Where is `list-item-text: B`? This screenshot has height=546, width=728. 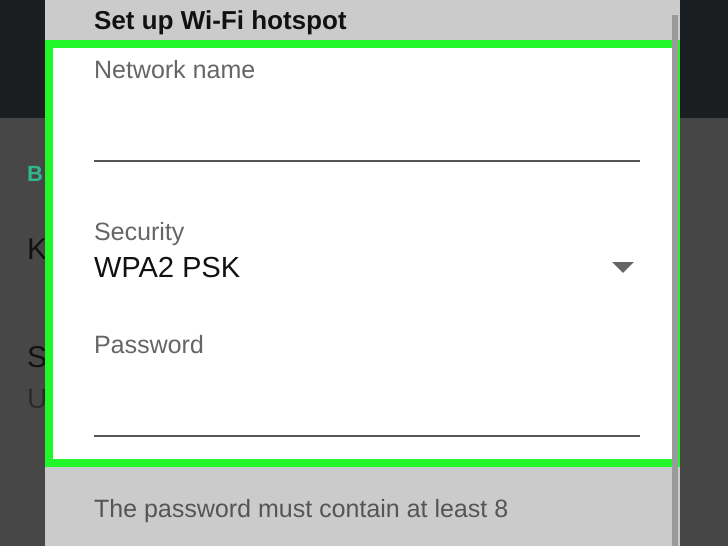
list-item-text: B is located at coordinates (35, 174).